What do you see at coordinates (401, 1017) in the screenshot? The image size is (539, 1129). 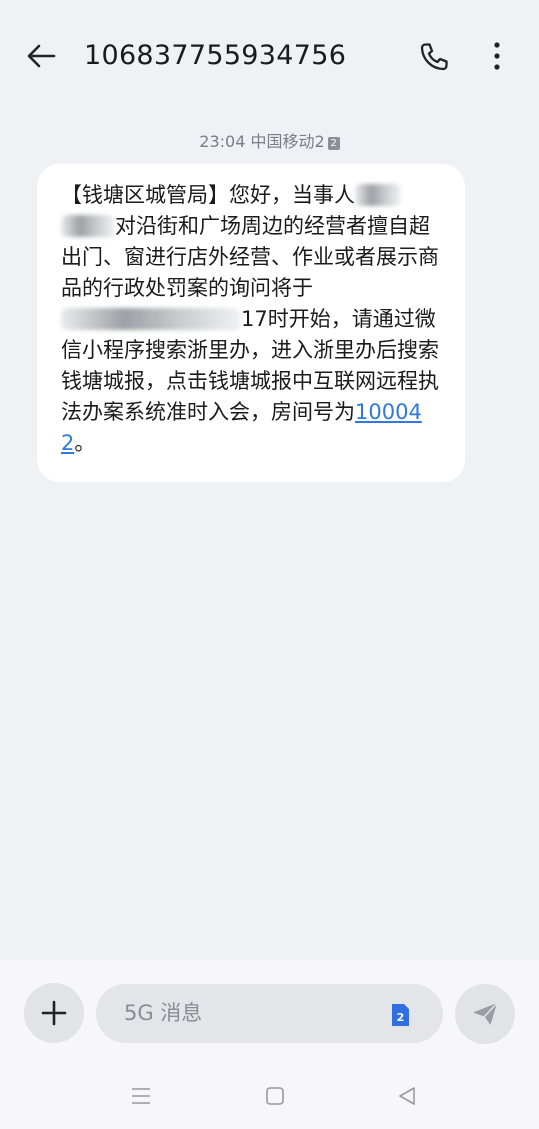 I see `sim-card-label: 2` at bounding box center [401, 1017].